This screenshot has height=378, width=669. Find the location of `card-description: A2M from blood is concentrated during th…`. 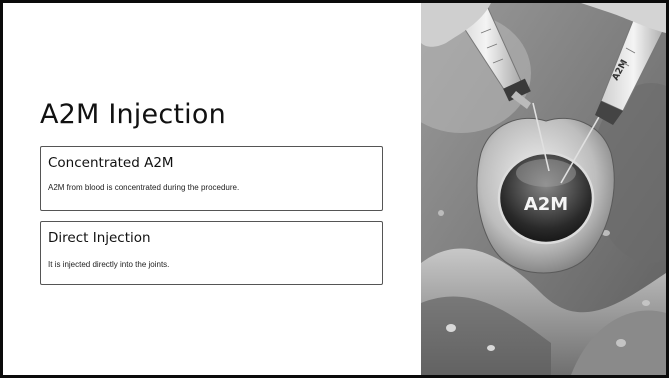

card-description: A2M from blood is concentrated during th… is located at coordinates (144, 187).